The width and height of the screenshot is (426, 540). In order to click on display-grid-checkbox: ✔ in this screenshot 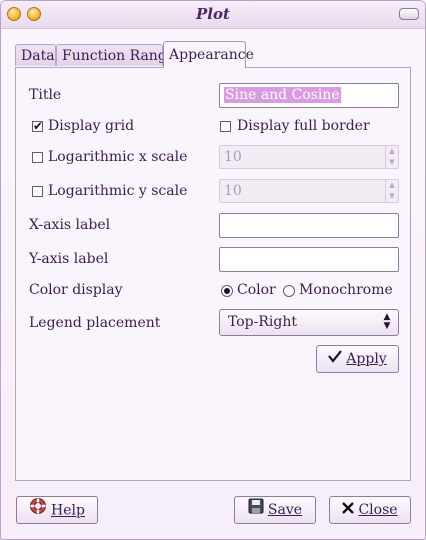, I will do `click(38, 126)`.